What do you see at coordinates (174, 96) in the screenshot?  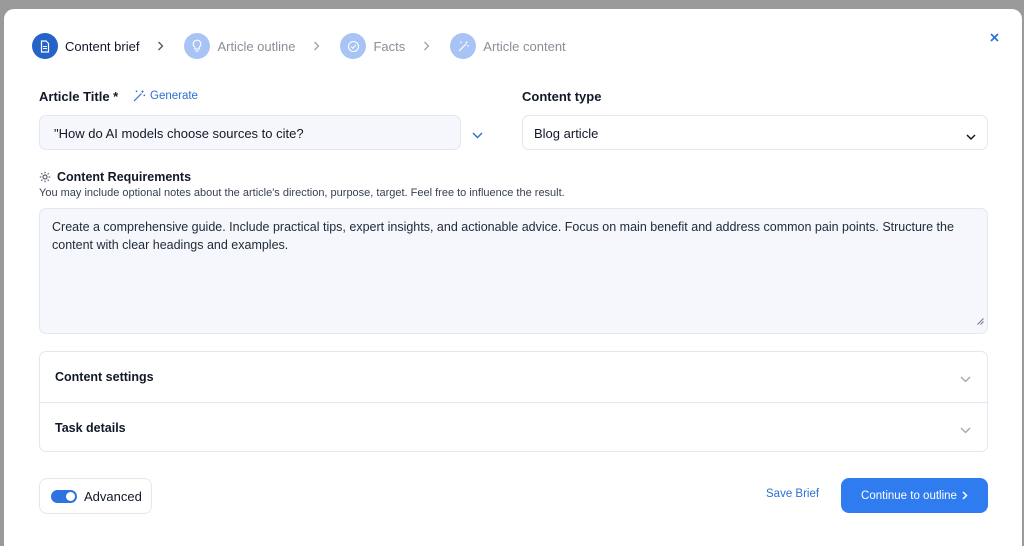 I see `generate-label: Generate` at bounding box center [174, 96].